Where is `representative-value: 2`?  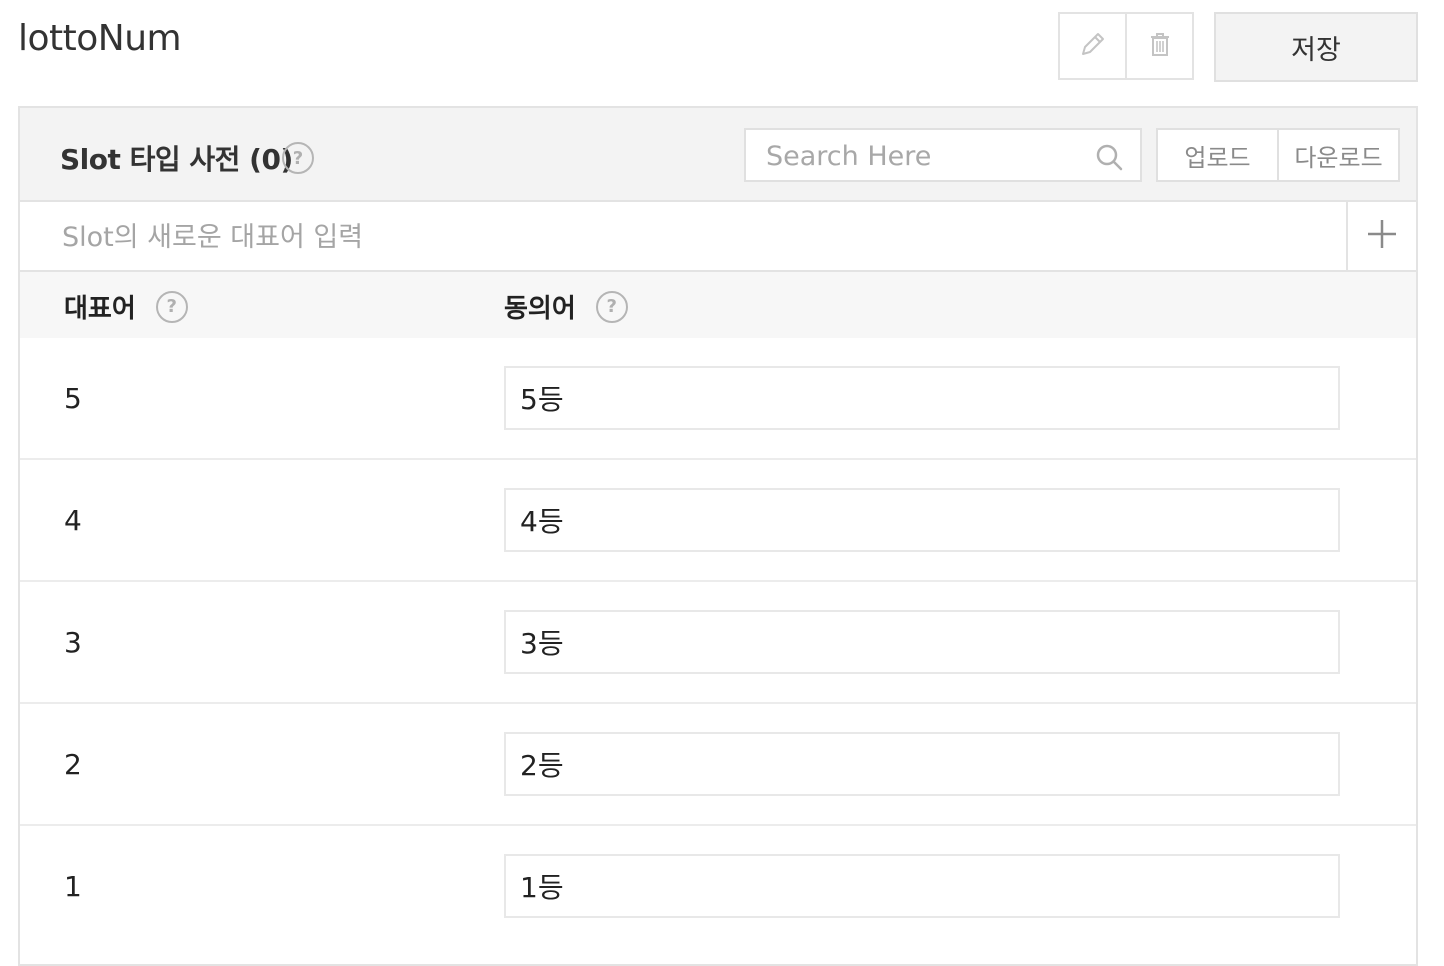 representative-value: 2 is located at coordinates (73, 764).